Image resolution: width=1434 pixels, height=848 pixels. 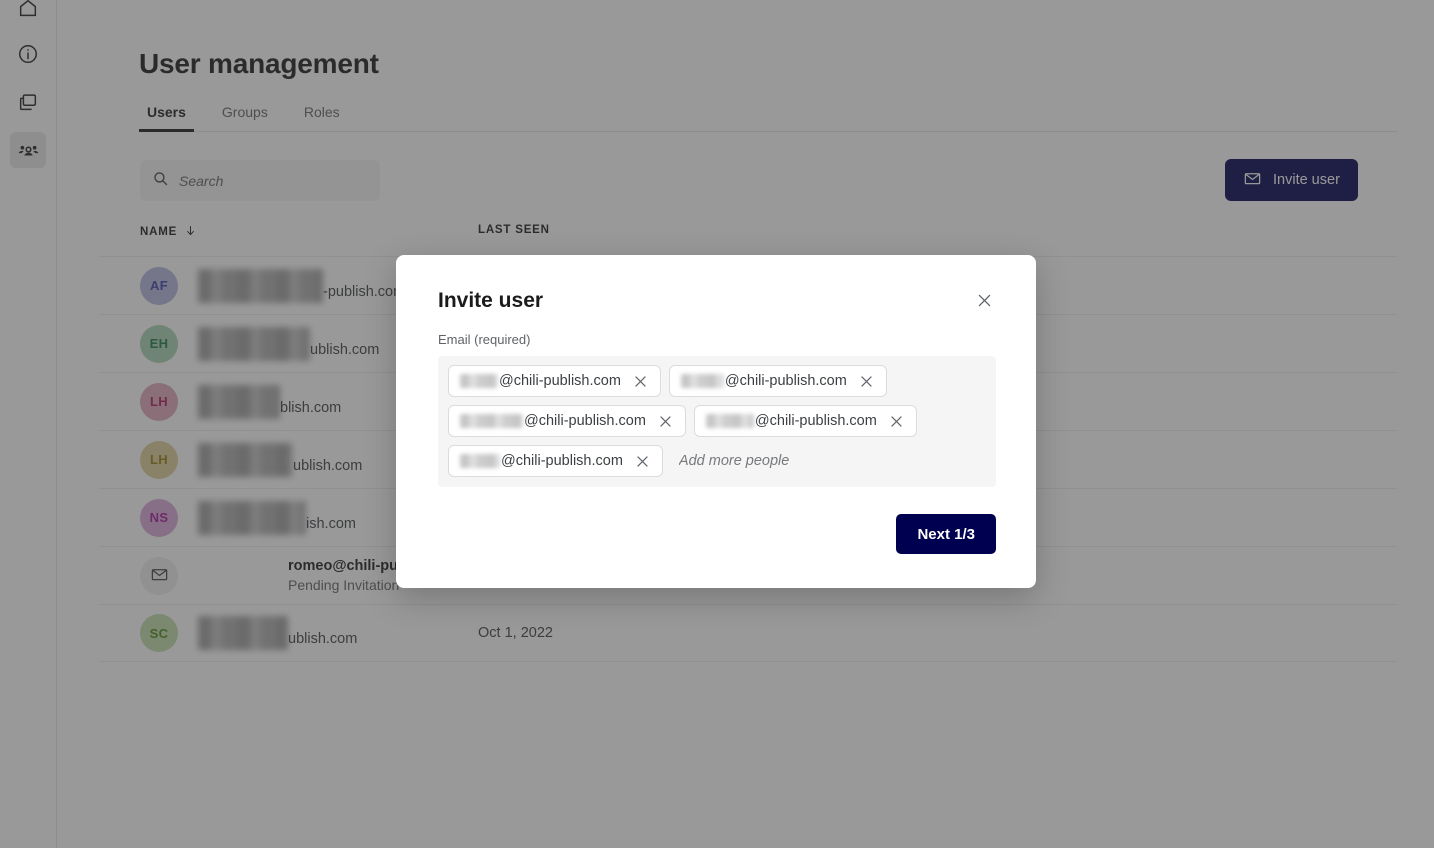 What do you see at coordinates (717, 534) in the screenshot?
I see `dialog-actions: Next 1/3` at bounding box center [717, 534].